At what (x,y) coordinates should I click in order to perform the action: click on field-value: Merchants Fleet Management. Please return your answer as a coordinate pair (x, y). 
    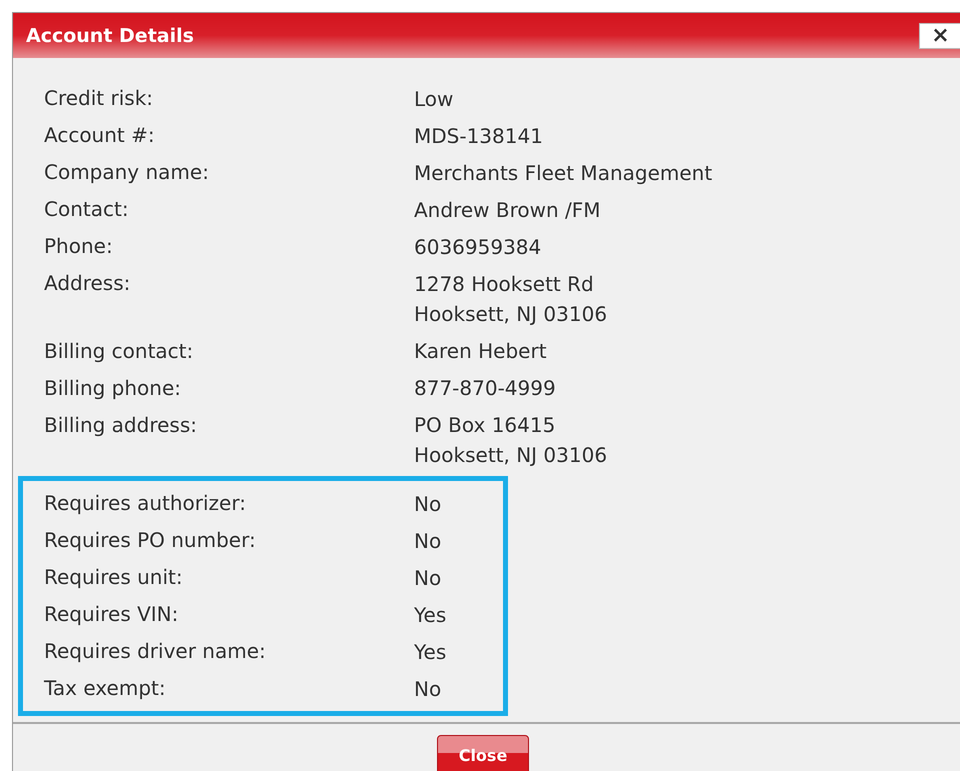
    Looking at the image, I should click on (563, 173).